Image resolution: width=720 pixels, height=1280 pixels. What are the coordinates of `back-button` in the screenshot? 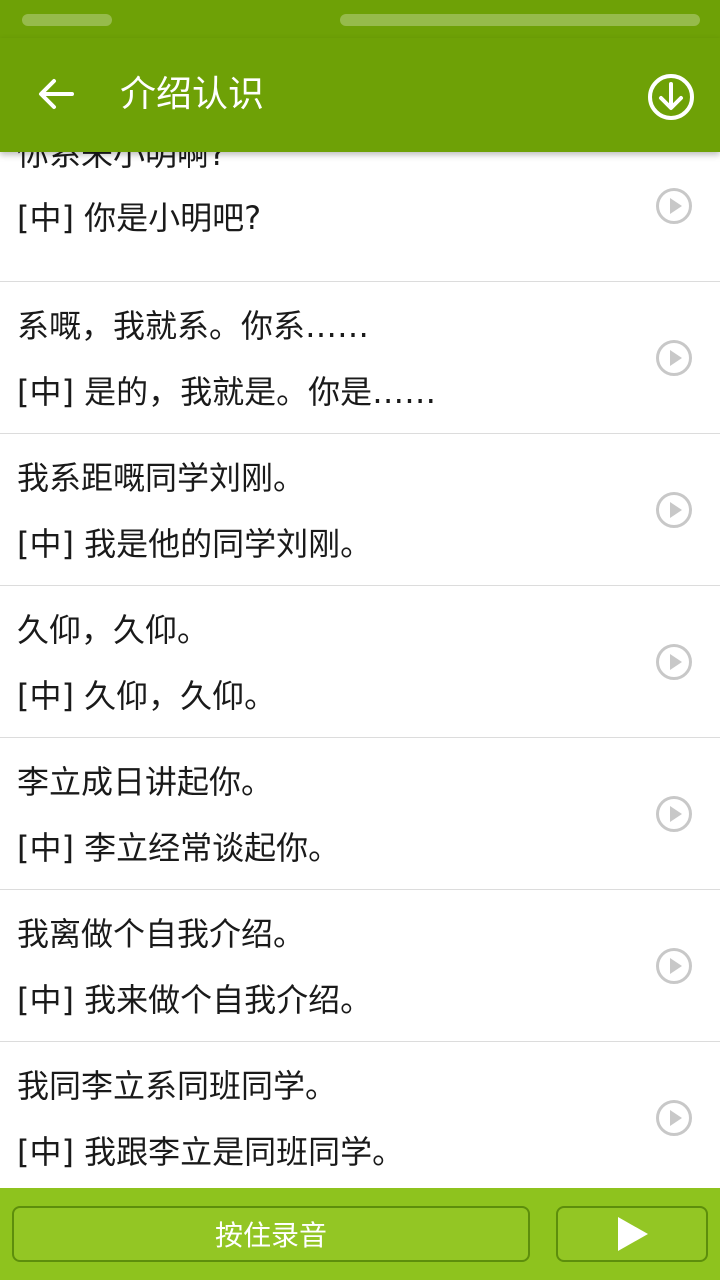 It's located at (56, 94).